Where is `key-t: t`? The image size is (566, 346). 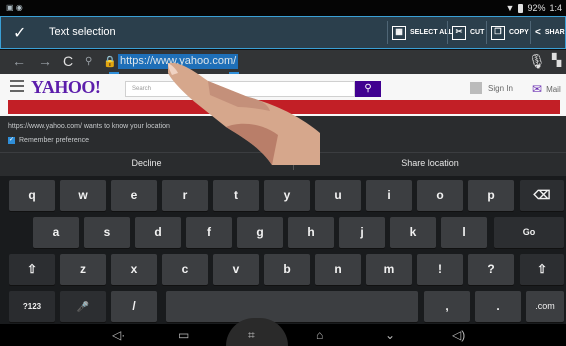 key-t: t is located at coordinates (236, 195).